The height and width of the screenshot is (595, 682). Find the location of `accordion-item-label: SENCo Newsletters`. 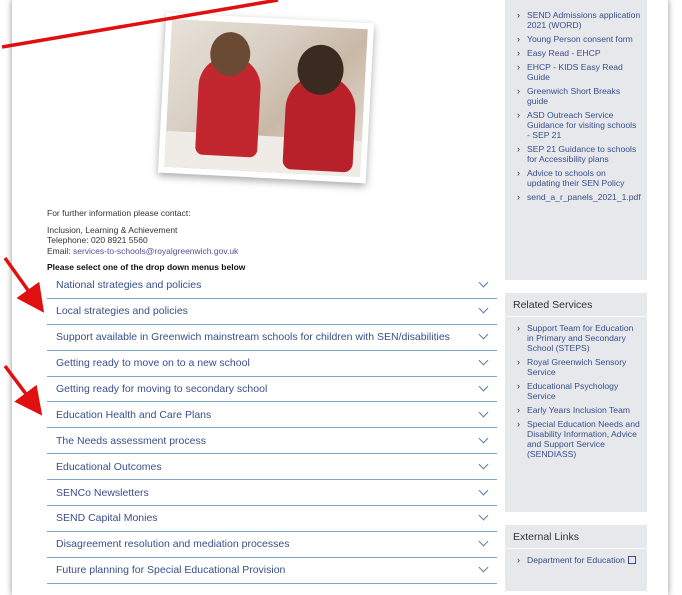

accordion-item-label: SENCo Newsletters is located at coordinates (102, 492).